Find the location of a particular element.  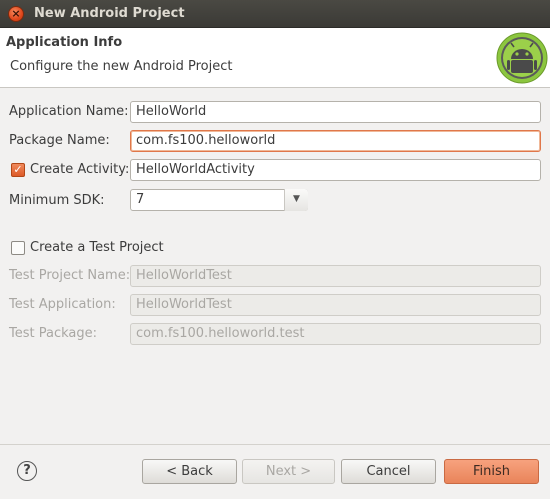

create-test-project-label: Create a Test Project is located at coordinates (97, 247).